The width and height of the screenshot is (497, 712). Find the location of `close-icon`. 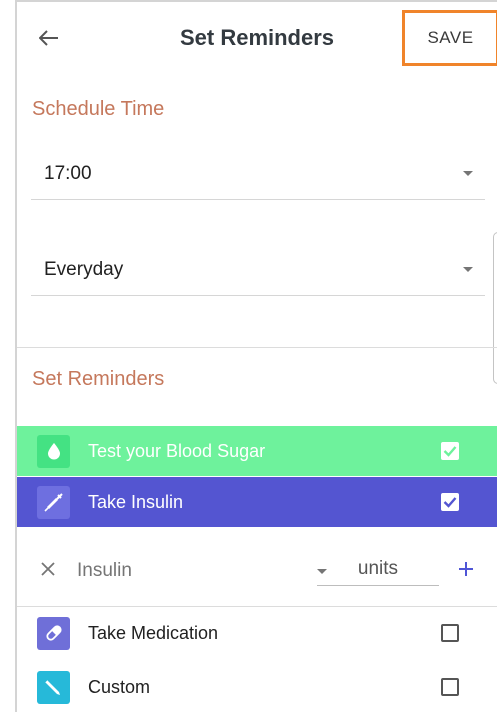

close-icon is located at coordinates (48, 569).